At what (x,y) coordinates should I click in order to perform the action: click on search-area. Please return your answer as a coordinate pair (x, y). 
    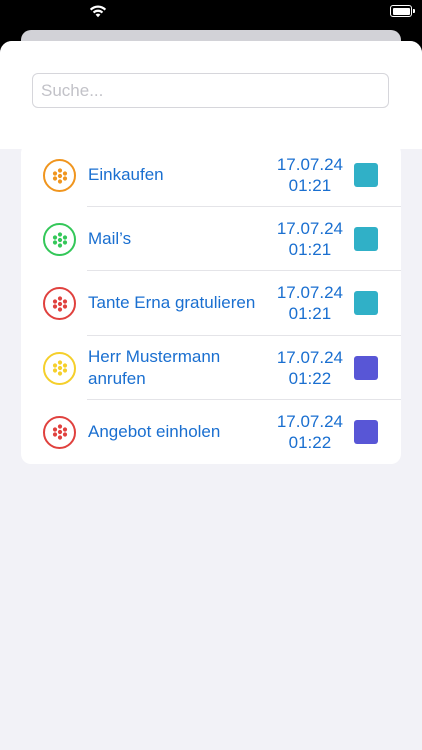
    Looking at the image, I should click on (211, 95).